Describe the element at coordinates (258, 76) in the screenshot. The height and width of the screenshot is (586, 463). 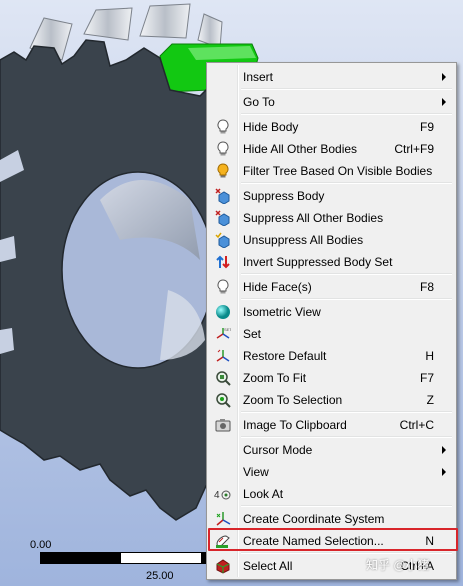
I see `menu-item-label: Insert` at that location.